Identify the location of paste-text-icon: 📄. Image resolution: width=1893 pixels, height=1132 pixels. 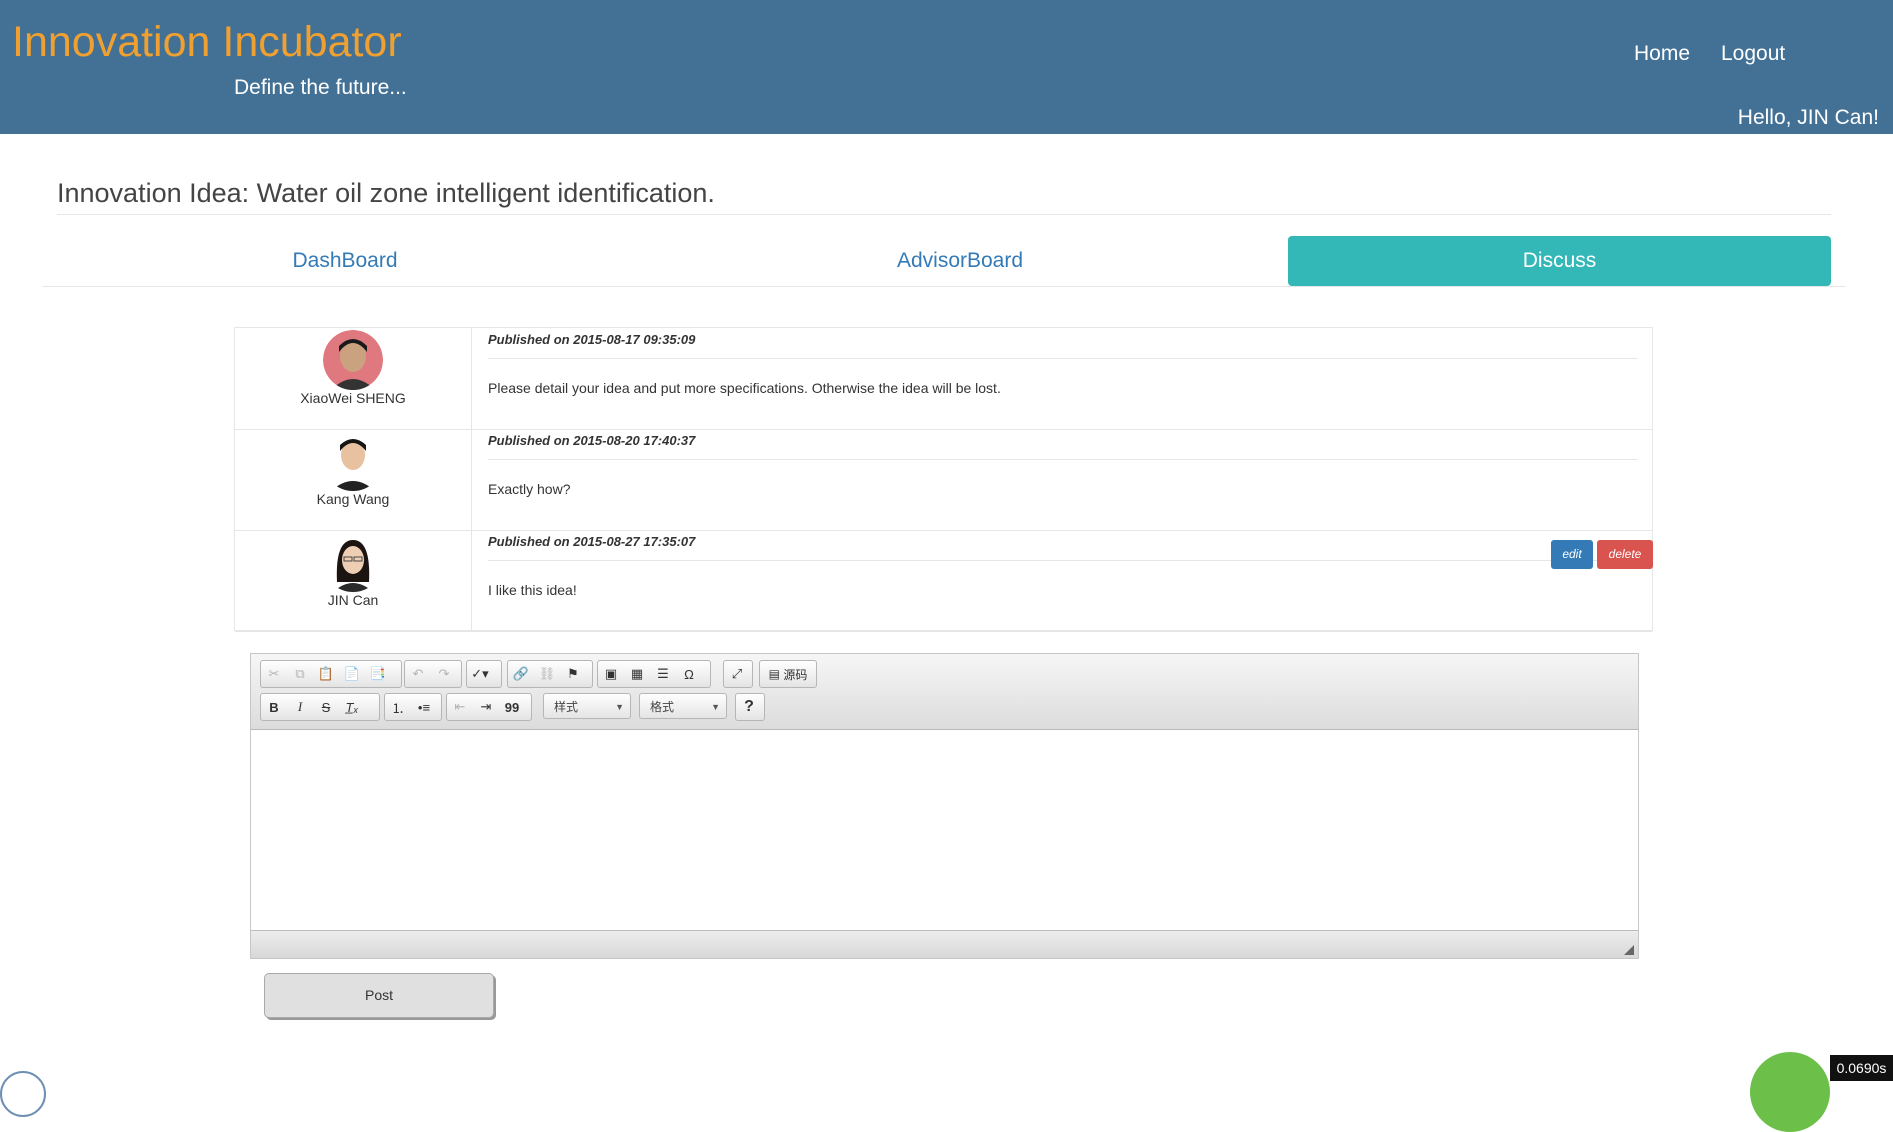
(352, 674).